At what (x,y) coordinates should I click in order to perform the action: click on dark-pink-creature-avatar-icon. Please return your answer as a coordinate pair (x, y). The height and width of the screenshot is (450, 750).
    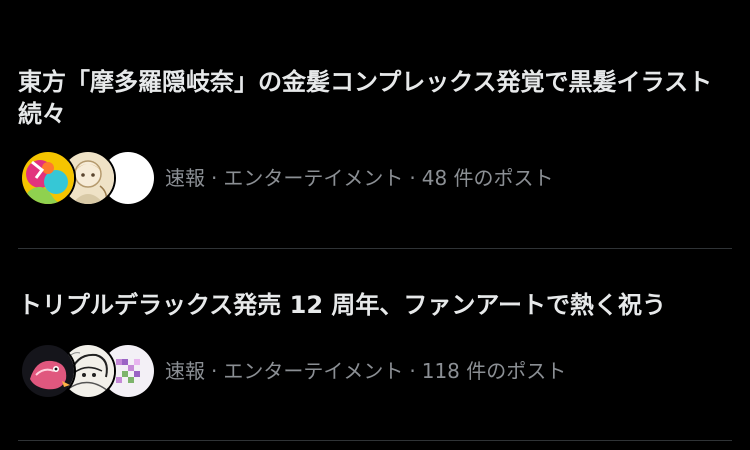
    Looking at the image, I should click on (48, 371).